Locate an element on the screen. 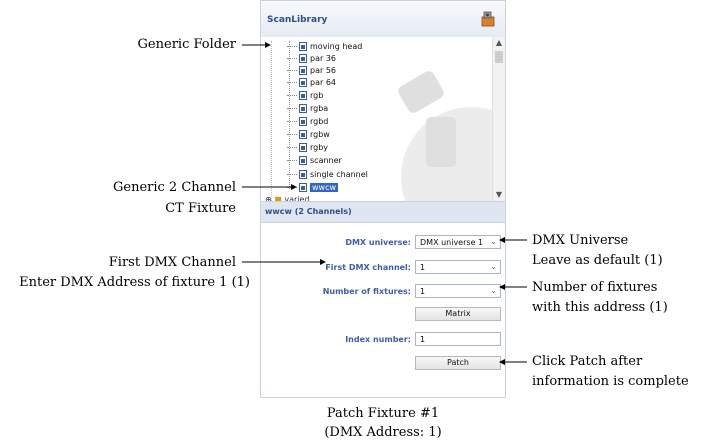 This screenshot has width=705, height=444. scroll-thumb is located at coordinates (499, 57).